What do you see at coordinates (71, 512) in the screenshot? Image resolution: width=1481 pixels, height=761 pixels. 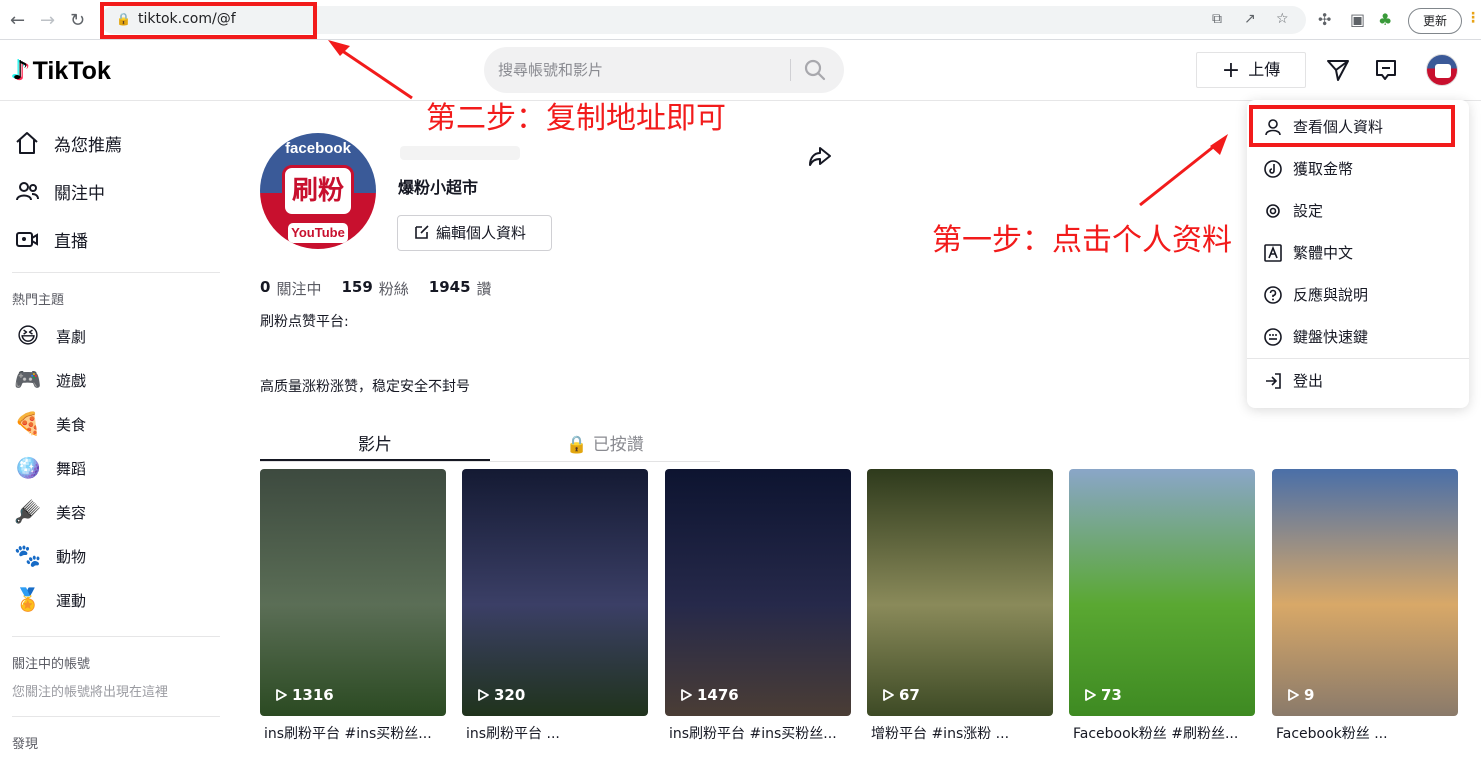 I see `topic-label: 美容` at bounding box center [71, 512].